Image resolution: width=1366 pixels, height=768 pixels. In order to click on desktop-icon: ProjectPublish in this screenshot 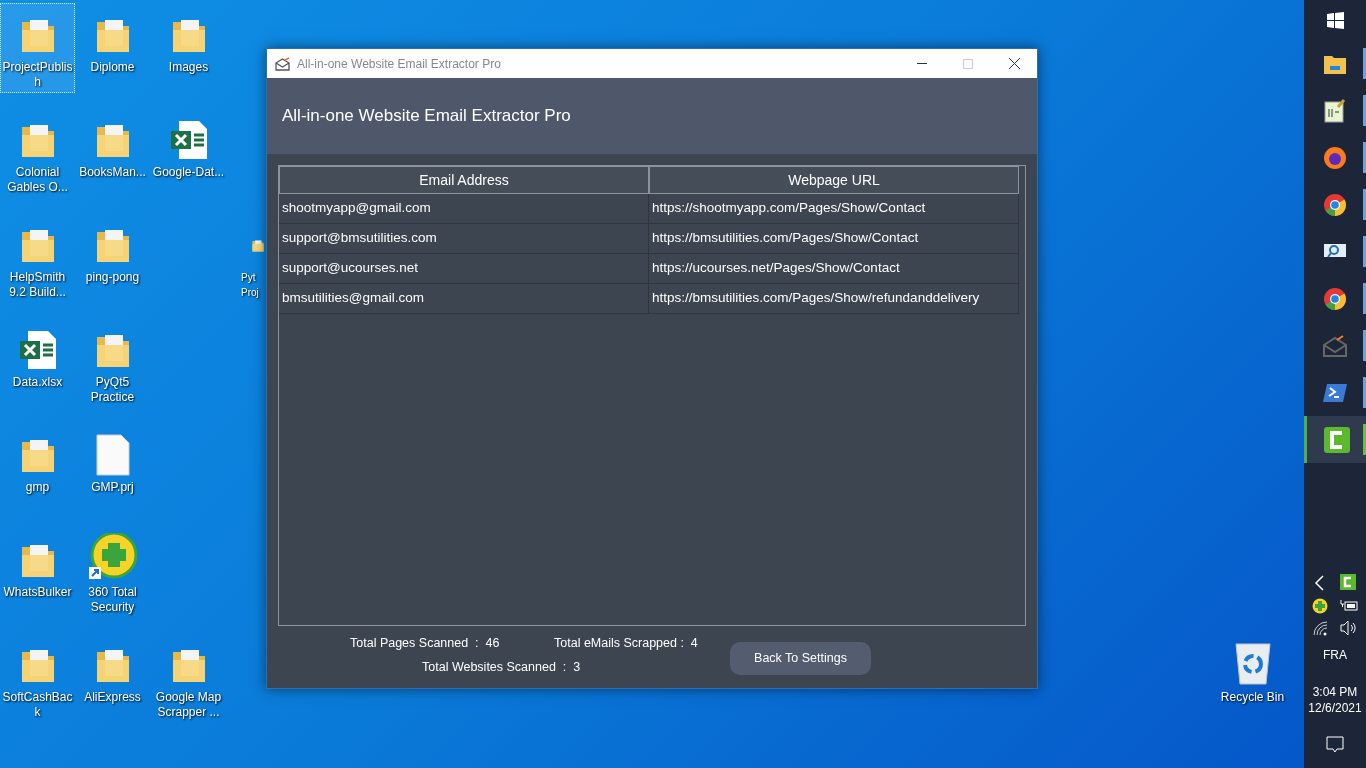, I will do `click(37, 48)`.